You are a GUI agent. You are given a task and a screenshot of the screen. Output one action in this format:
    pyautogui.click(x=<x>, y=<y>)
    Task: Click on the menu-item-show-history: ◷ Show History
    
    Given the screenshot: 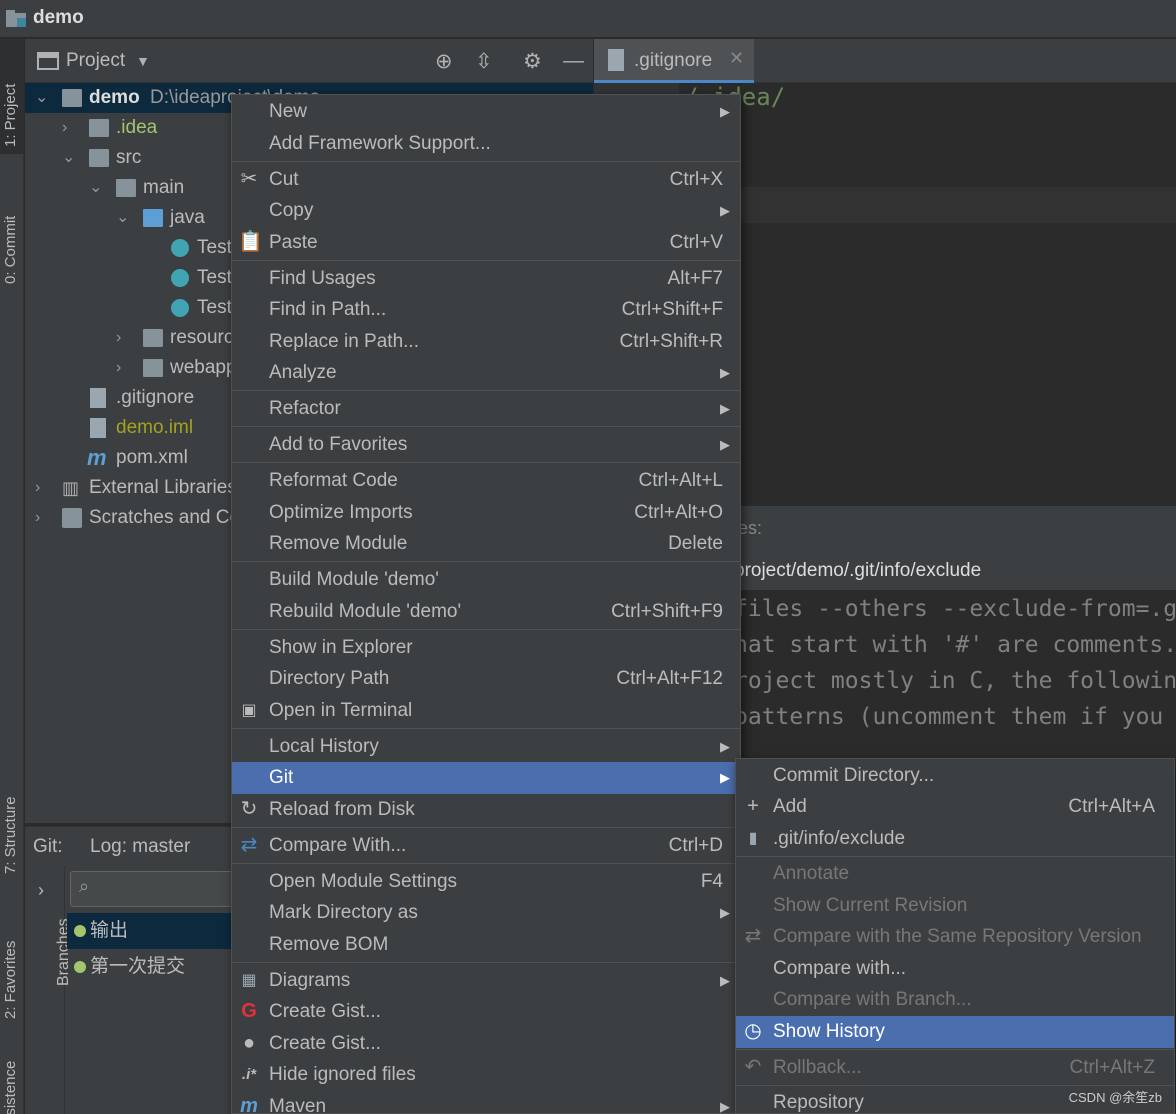 What is the action you would take?
    pyautogui.click(x=955, y=1032)
    